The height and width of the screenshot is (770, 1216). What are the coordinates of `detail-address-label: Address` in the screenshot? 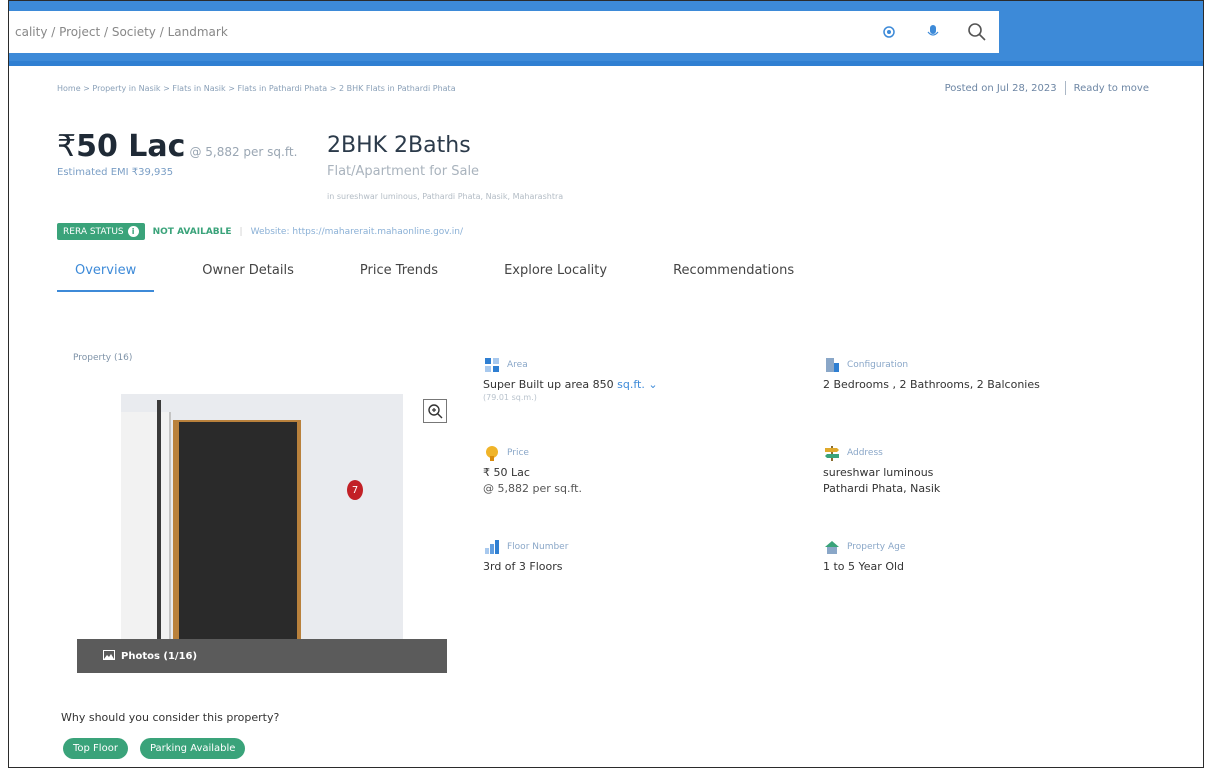 It's located at (881, 453).